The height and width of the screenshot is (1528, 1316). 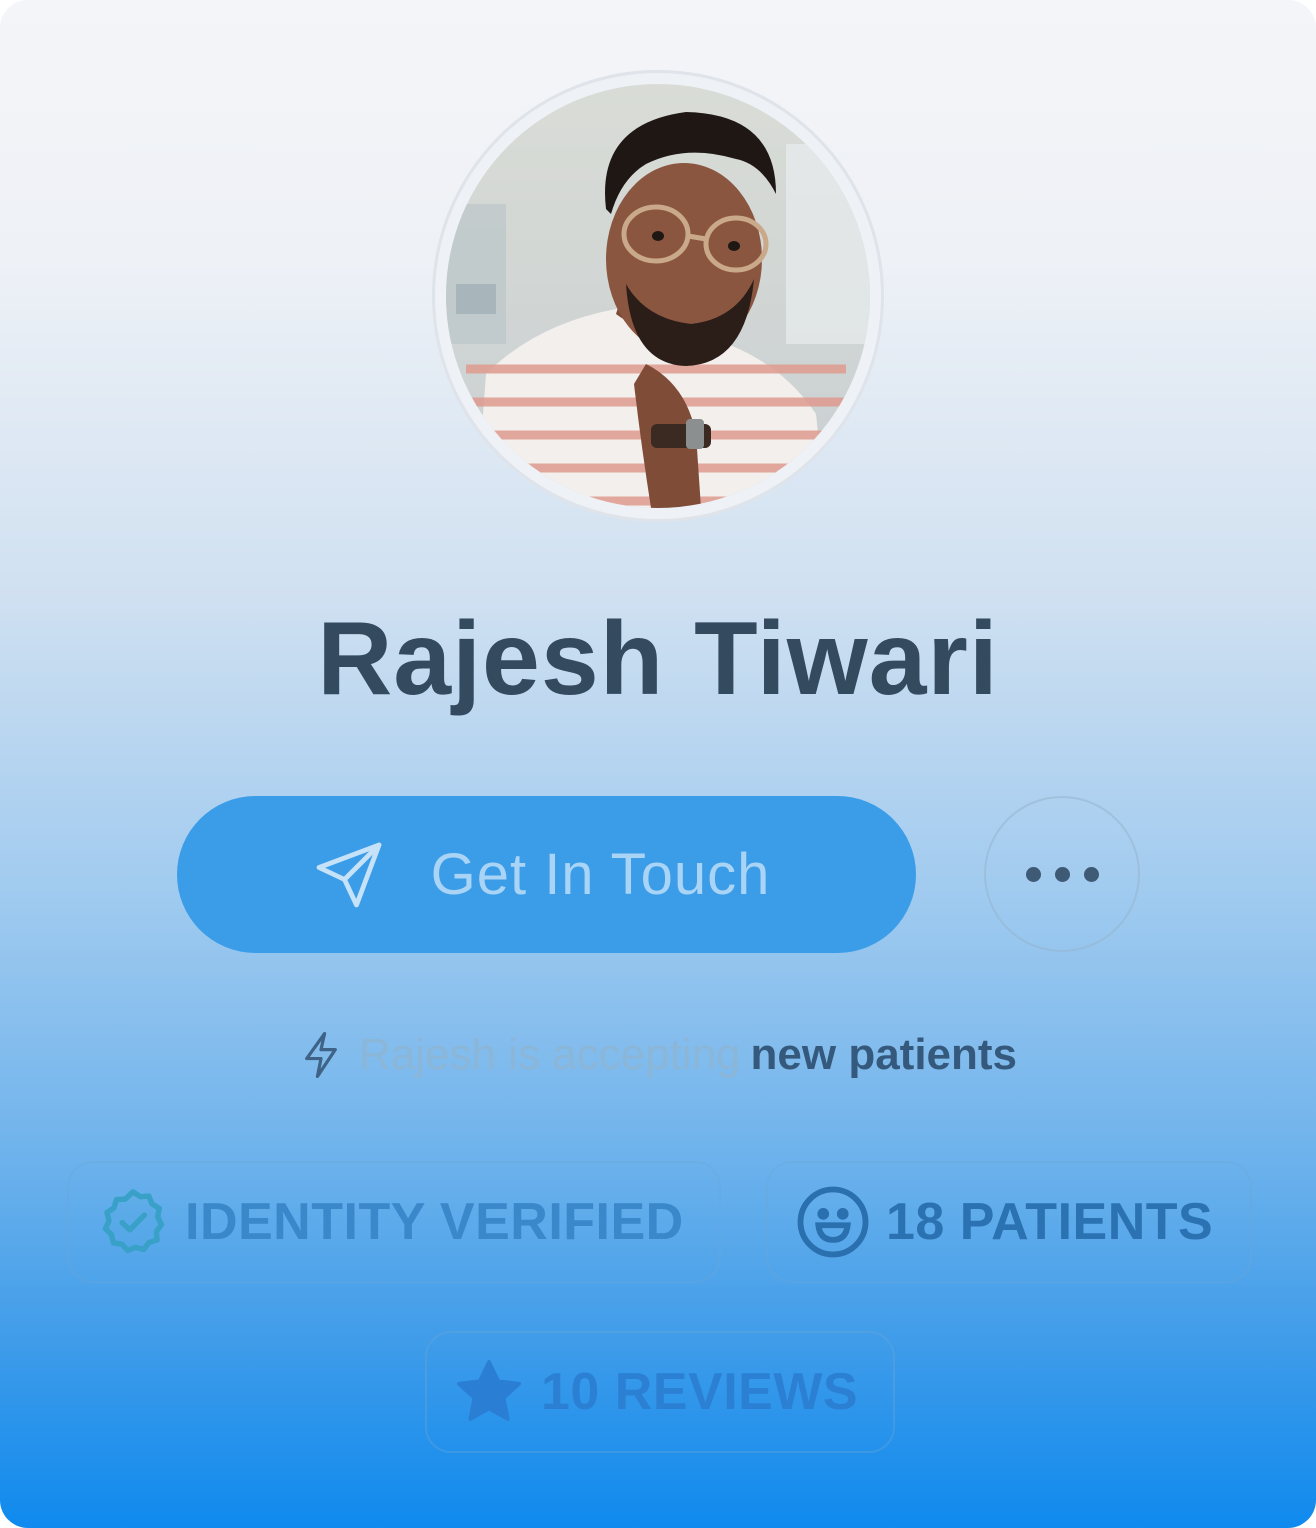 I want to click on more-options-button, so click(x=1062, y=874).